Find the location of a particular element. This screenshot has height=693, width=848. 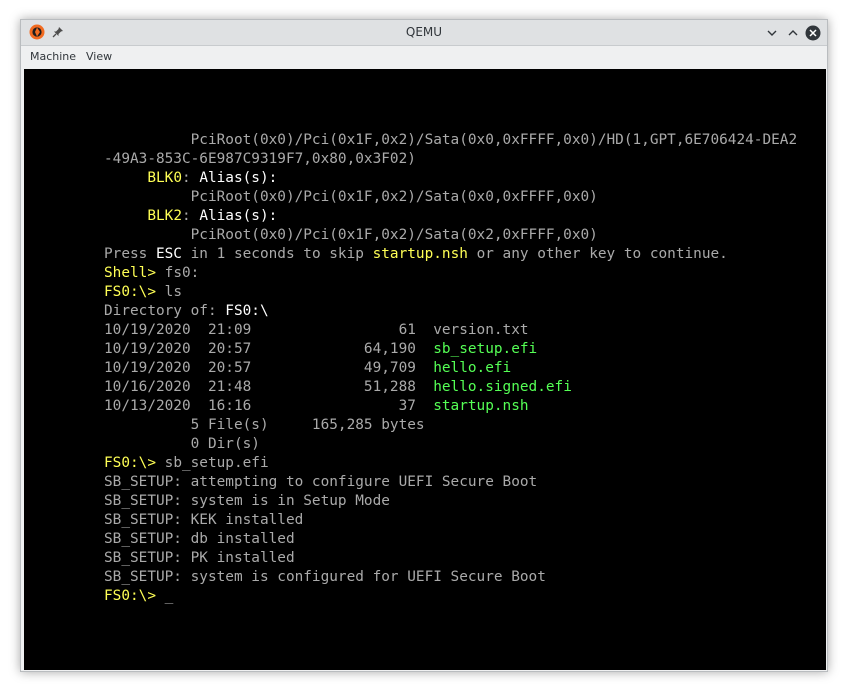

console-text: BLK2 is located at coordinates (164, 216).